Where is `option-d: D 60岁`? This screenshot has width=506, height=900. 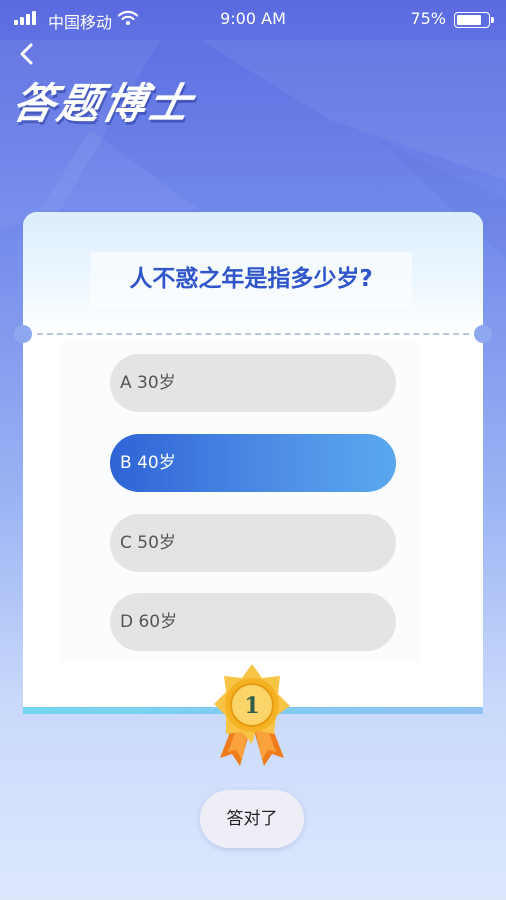
option-d: D 60岁 is located at coordinates (253, 622).